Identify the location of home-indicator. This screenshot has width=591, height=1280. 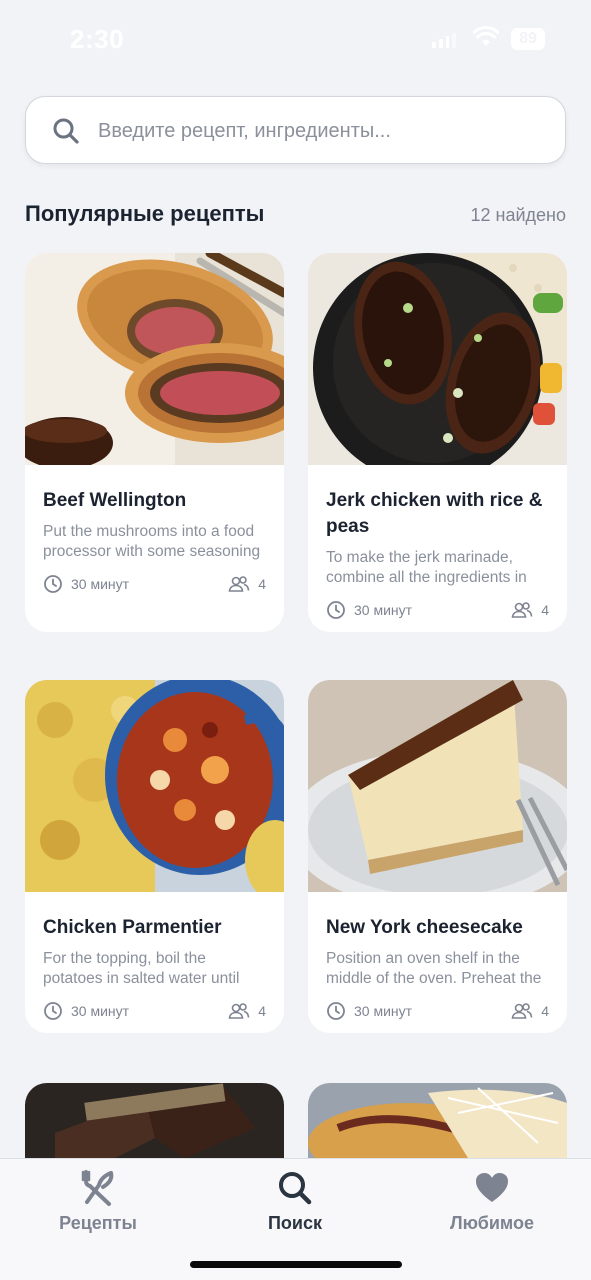
(296, 1264).